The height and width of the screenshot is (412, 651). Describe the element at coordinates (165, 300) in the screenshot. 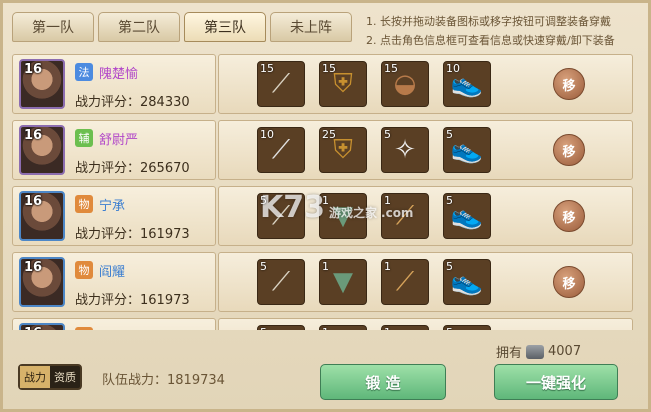

I see `power-value: 161973` at that location.